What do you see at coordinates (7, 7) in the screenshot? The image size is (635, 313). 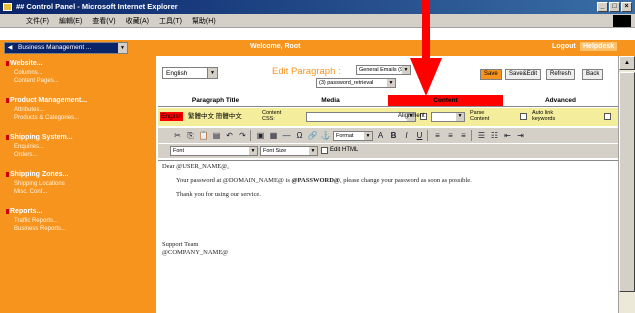 I see `ie-icon` at bounding box center [7, 7].